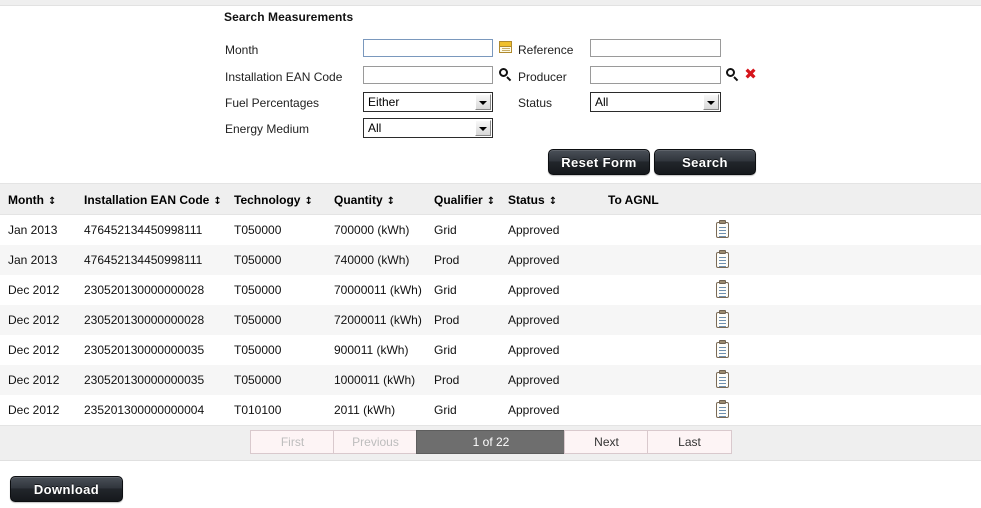  I want to click on sort-icon-technology: ↕, so click(308, 202).